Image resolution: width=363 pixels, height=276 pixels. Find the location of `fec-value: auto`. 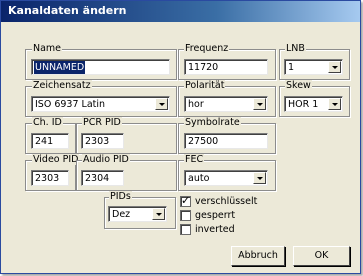

fec-value: auto is located at coordinates (199, 178).